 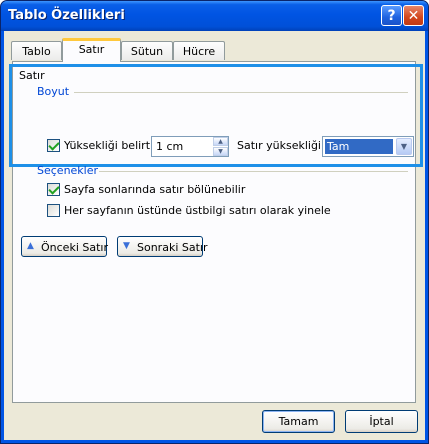 What do you see at coordinates (214, 16) in the screenshot?
I see `title-bar: Tablo Özellikleri ? ✕` at bounding box center [214, 16].